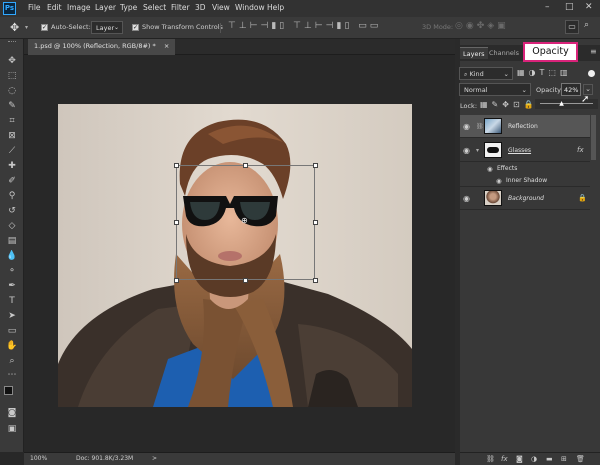 This screenshot has width=600, height=465. What do you see at coordinates (12, 256) in the screenshot?
I see `blur-tool-icon: 💧` at bounding box center [12, 256].